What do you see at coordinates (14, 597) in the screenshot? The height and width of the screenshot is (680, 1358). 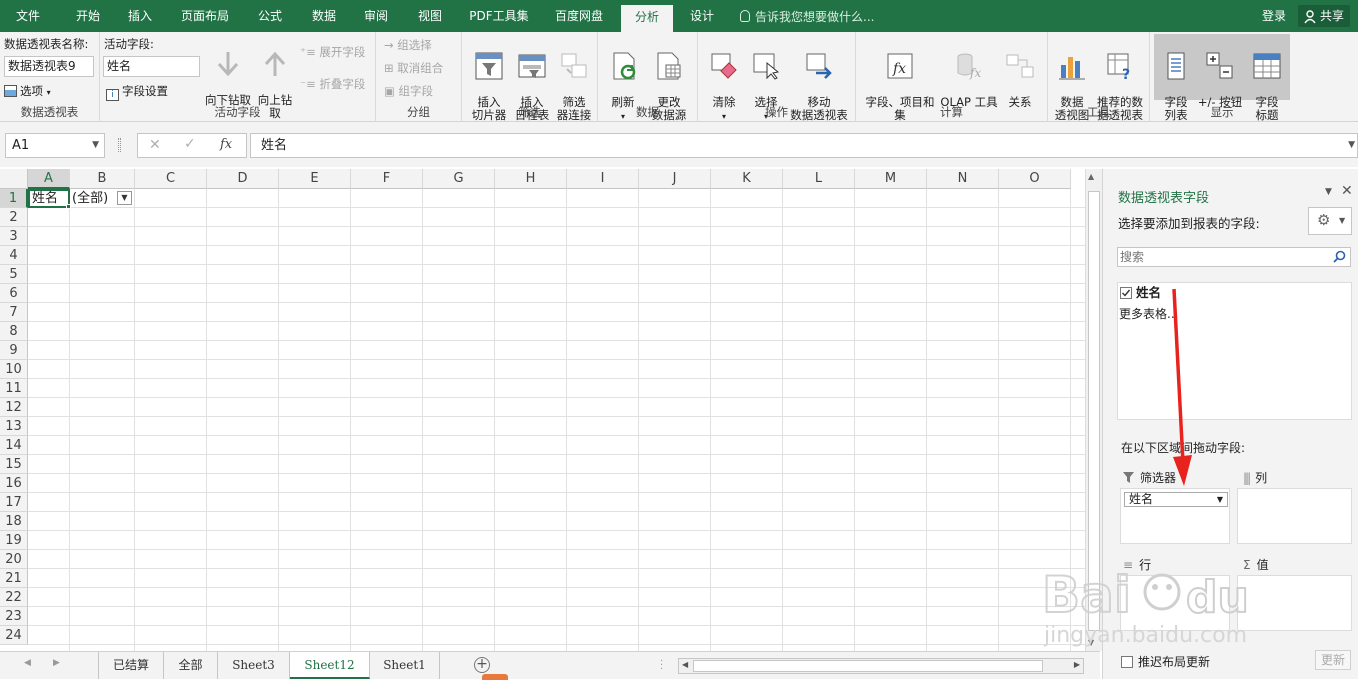 I see `row-header-22: 22` at bounding box center [14, 597].